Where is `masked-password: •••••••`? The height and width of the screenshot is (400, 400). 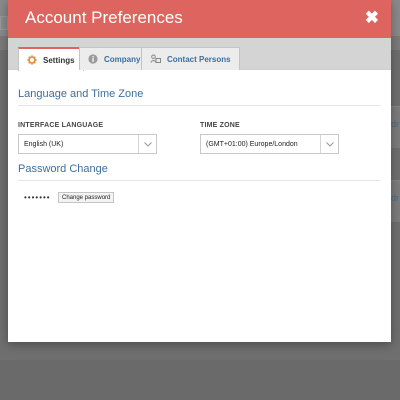
masked-password: ••••••• is located at coordinates (37, 197).